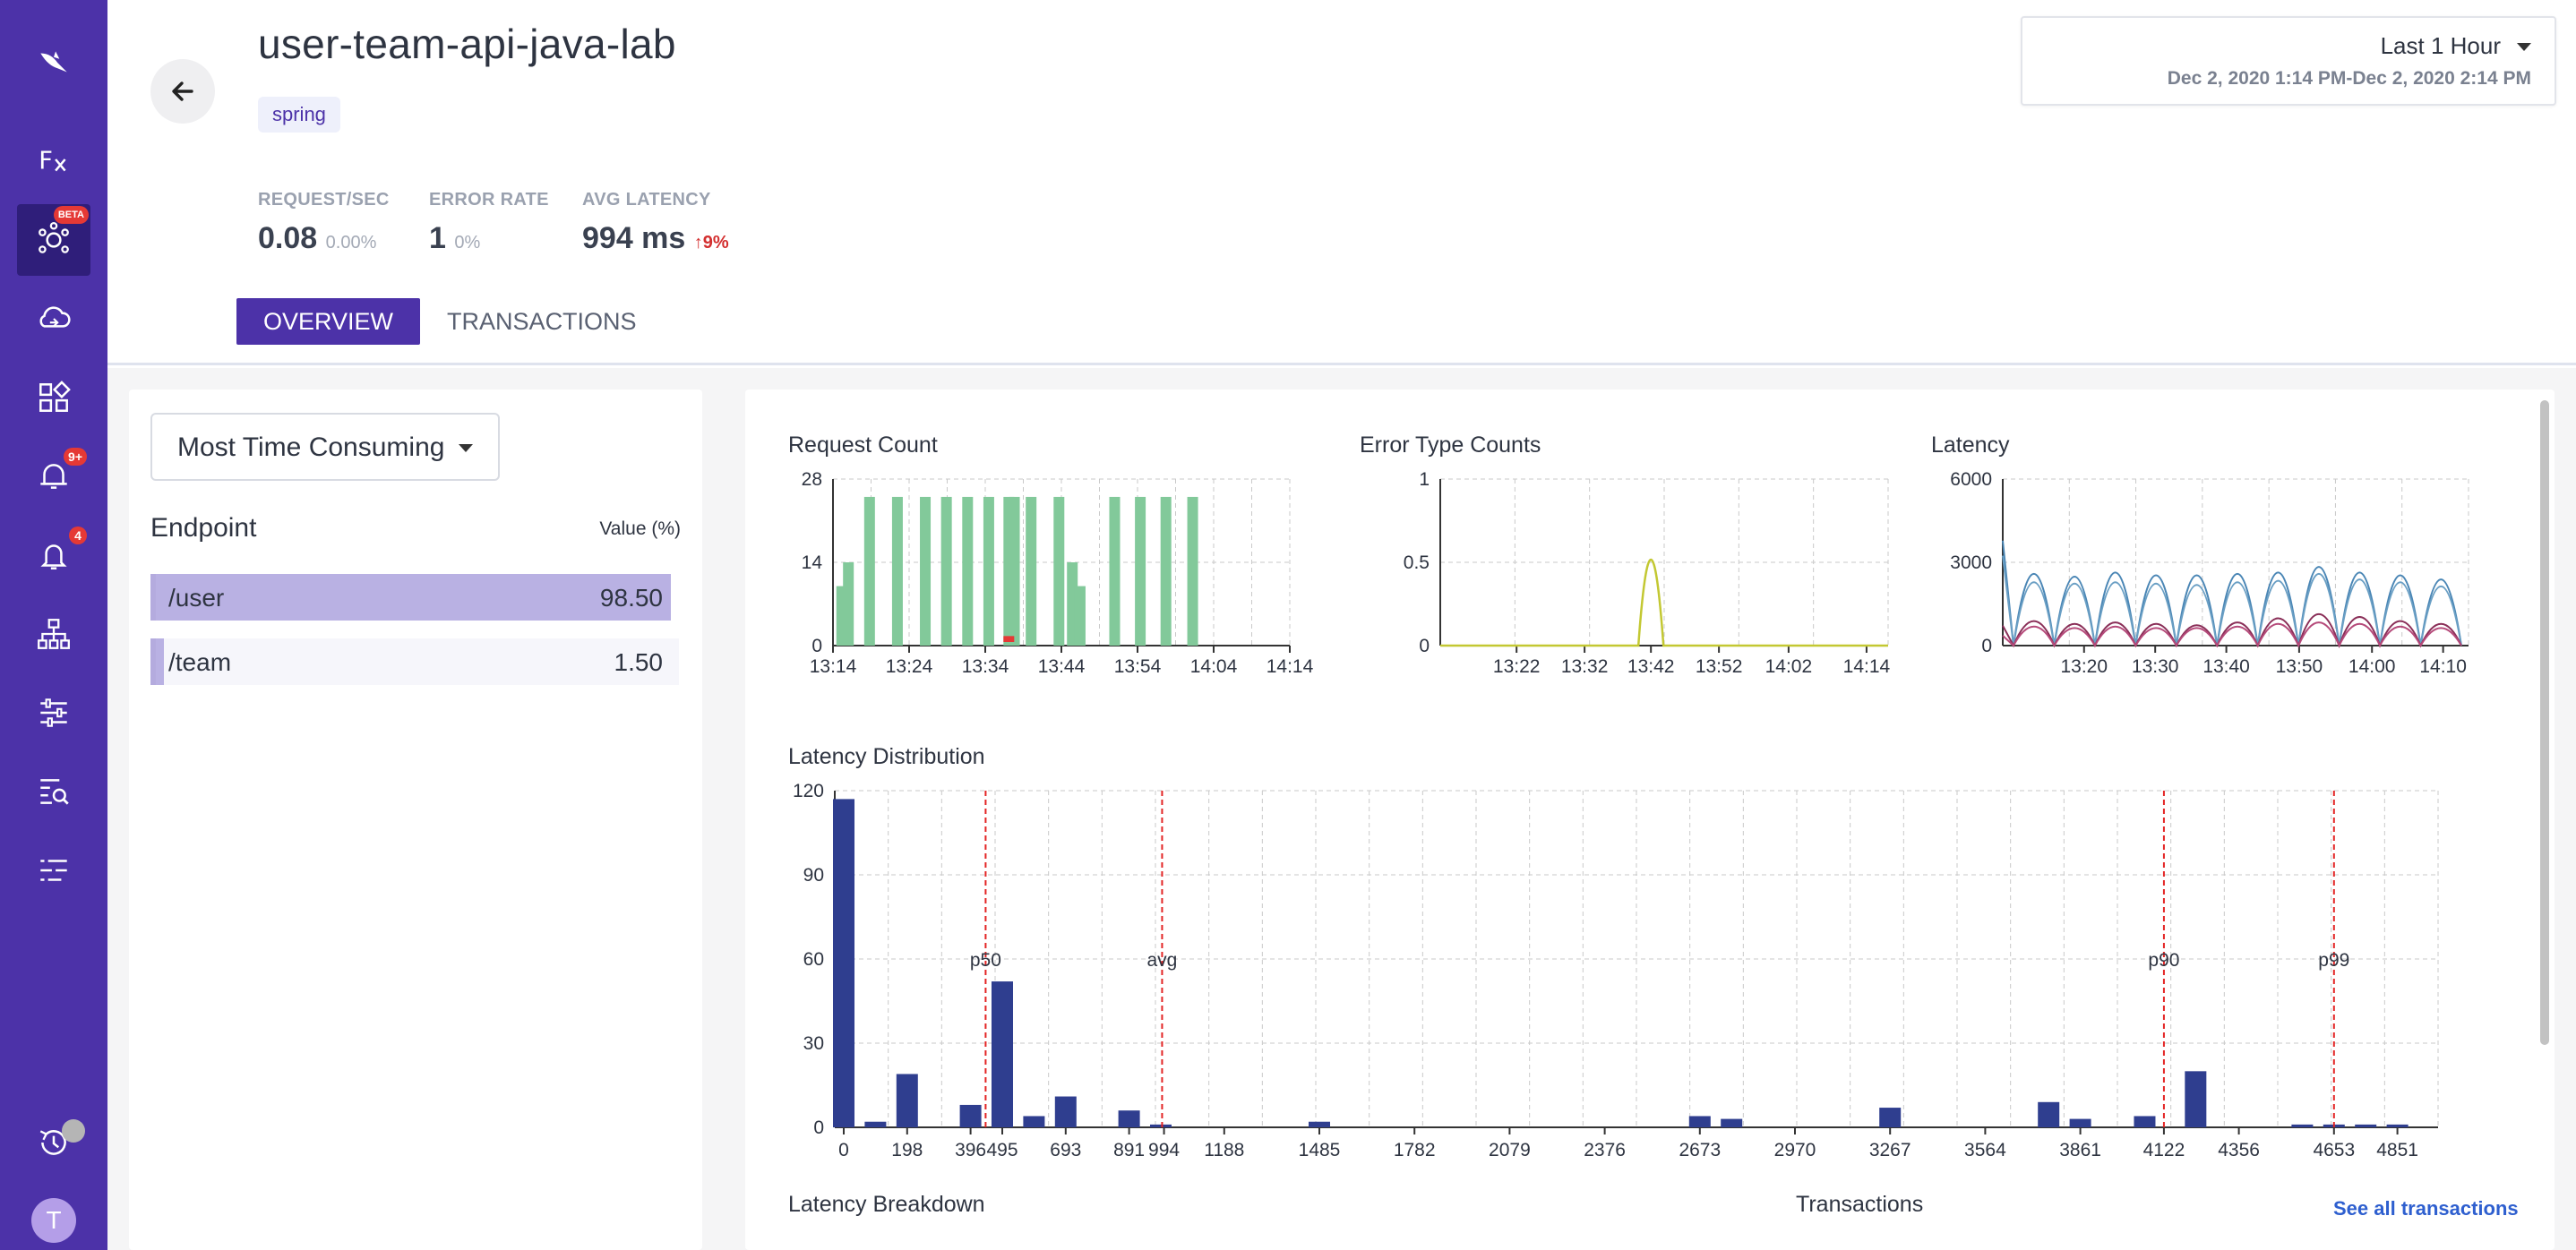  What do you see at coordinates (328, 321) in the screenshot?
I see `tab-overview: OVERVIEW` at bounding box center [328, 321].